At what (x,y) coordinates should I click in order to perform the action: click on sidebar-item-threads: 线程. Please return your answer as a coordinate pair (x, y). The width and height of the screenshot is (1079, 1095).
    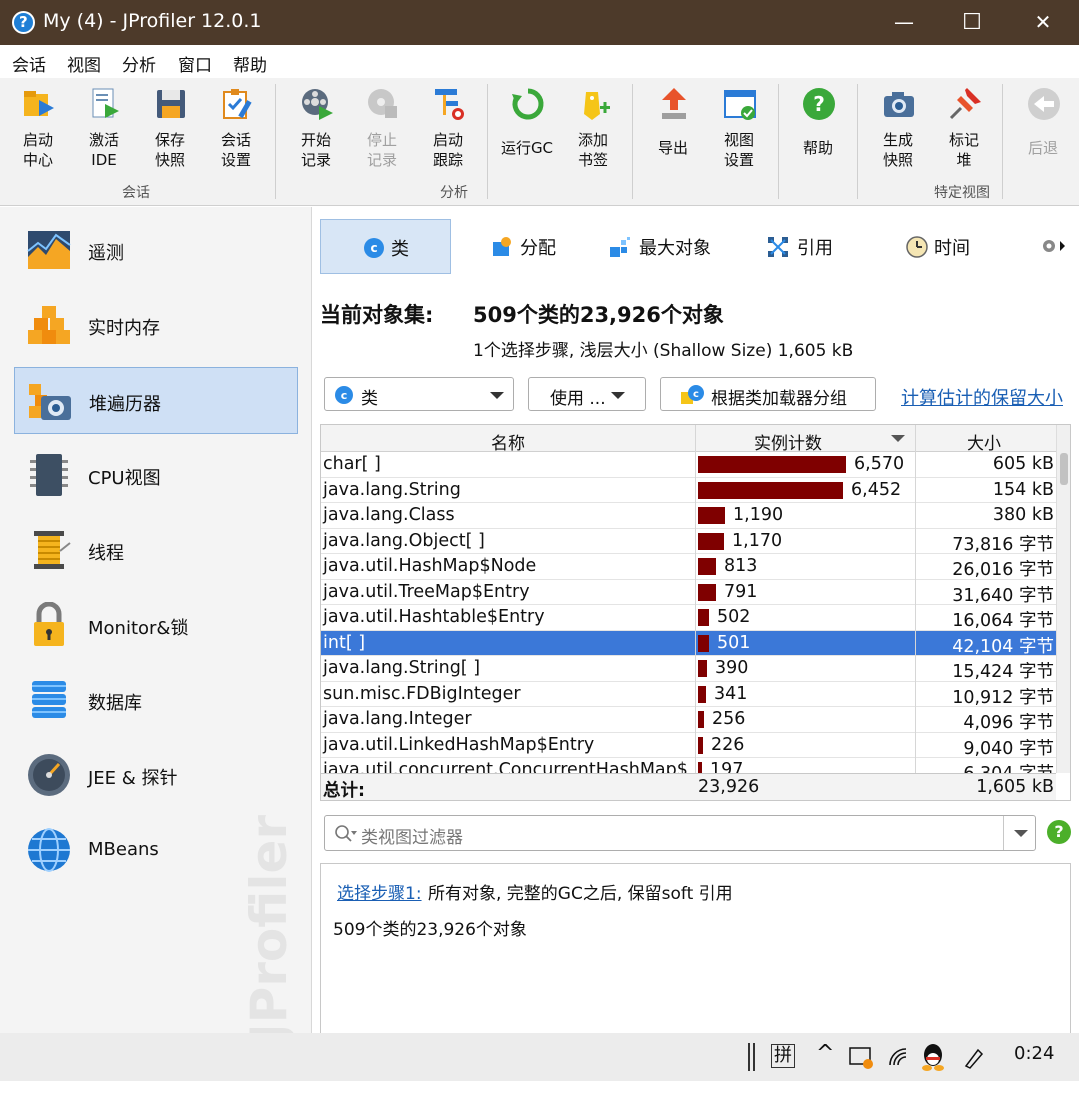
    Looking at the image, I should click on (156, 550).